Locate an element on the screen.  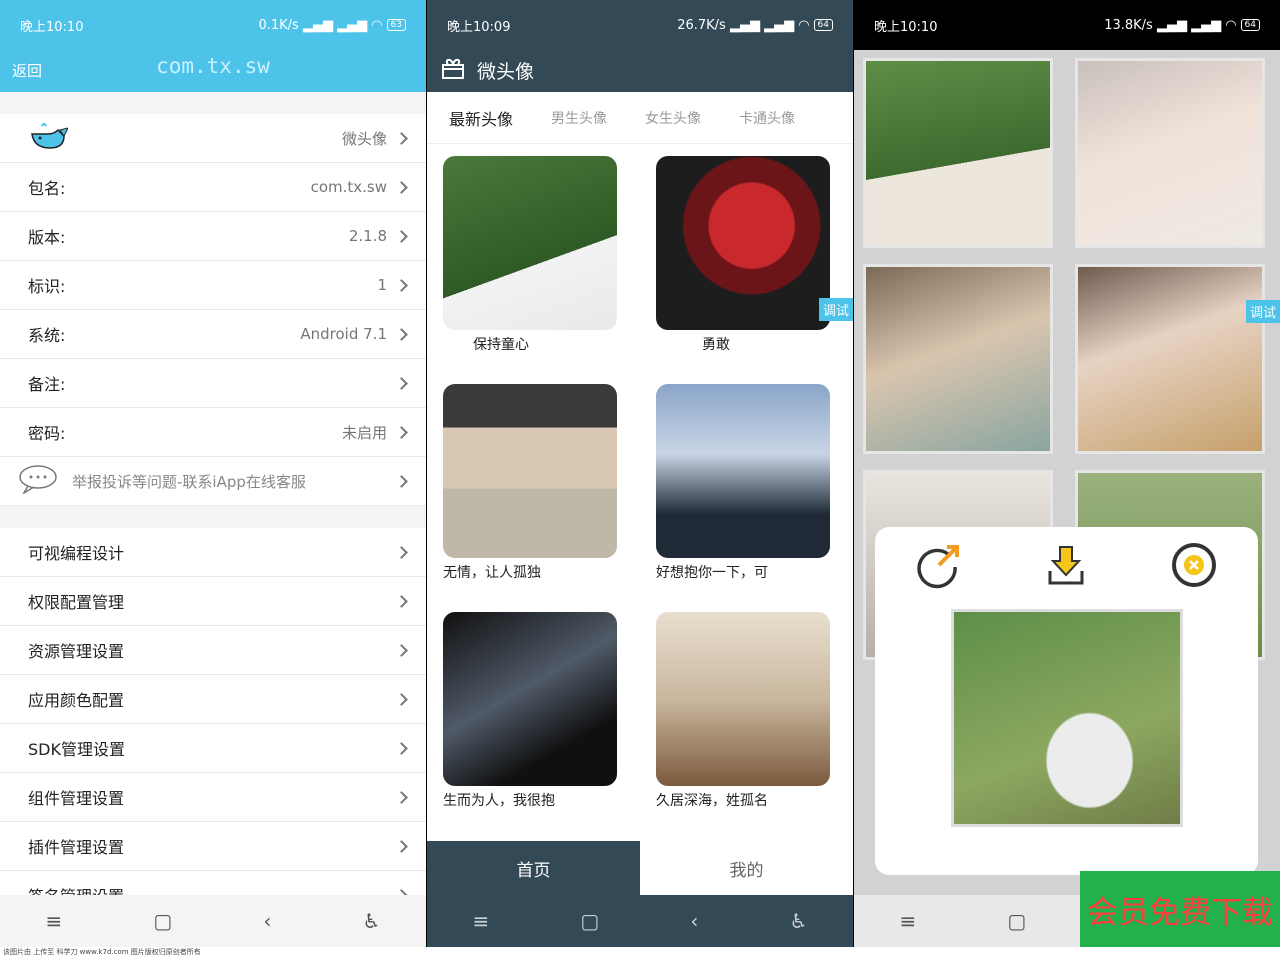
settings-item: 插件管理设置 is located at coordinates (213, 846).